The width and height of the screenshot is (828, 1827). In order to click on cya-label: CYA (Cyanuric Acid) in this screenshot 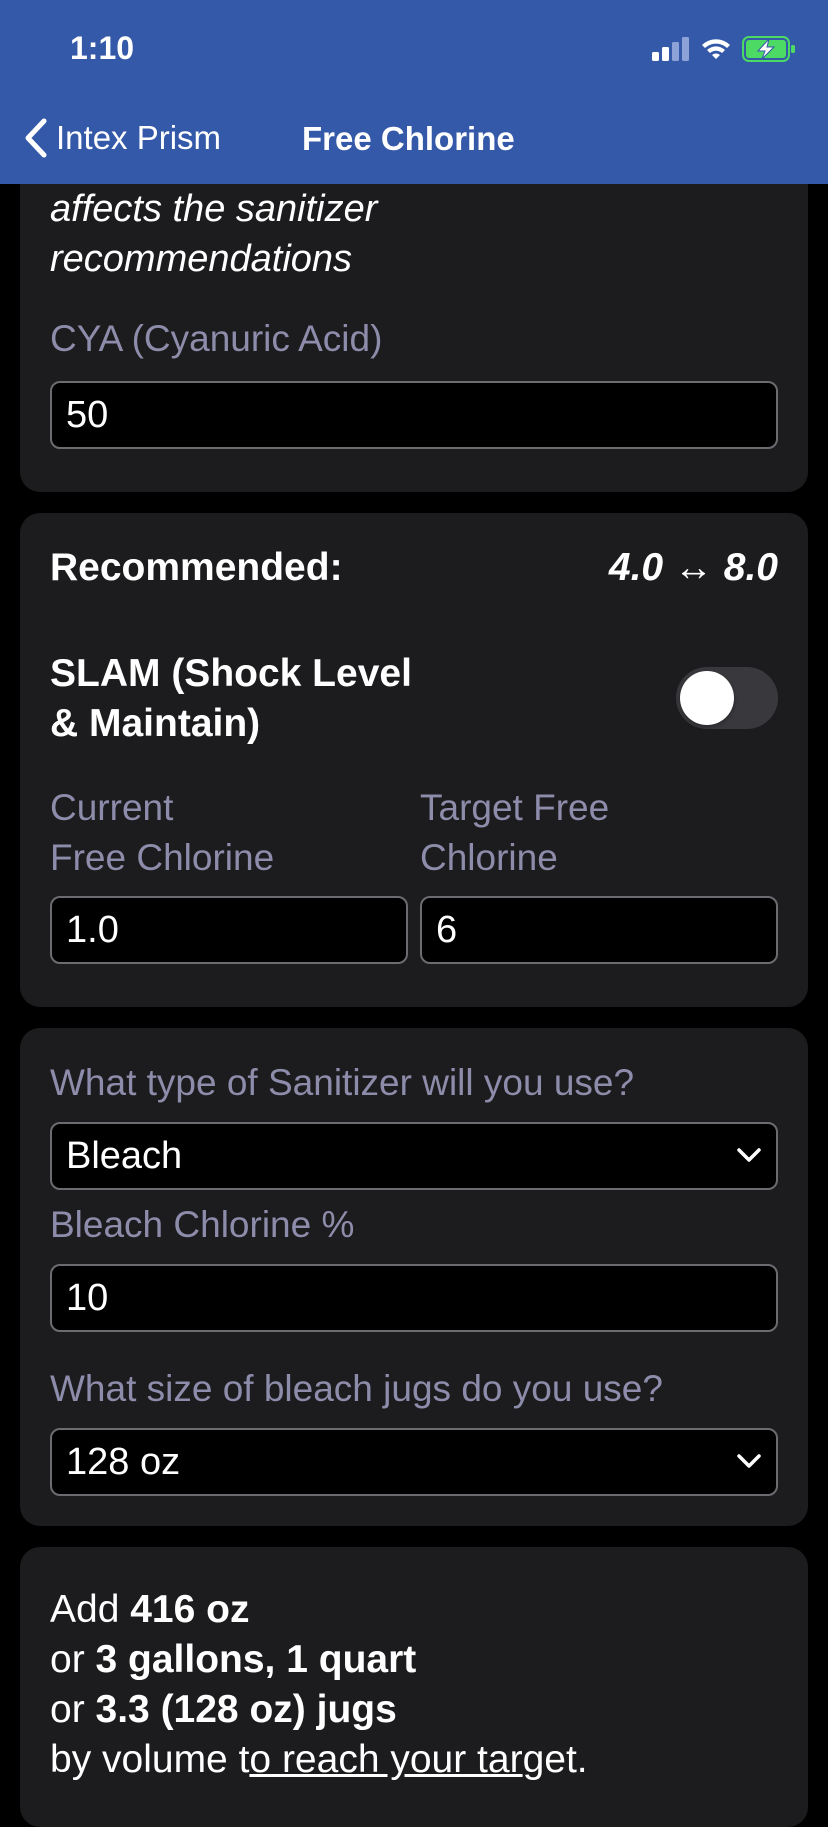, I will do `click(216, 338)`.